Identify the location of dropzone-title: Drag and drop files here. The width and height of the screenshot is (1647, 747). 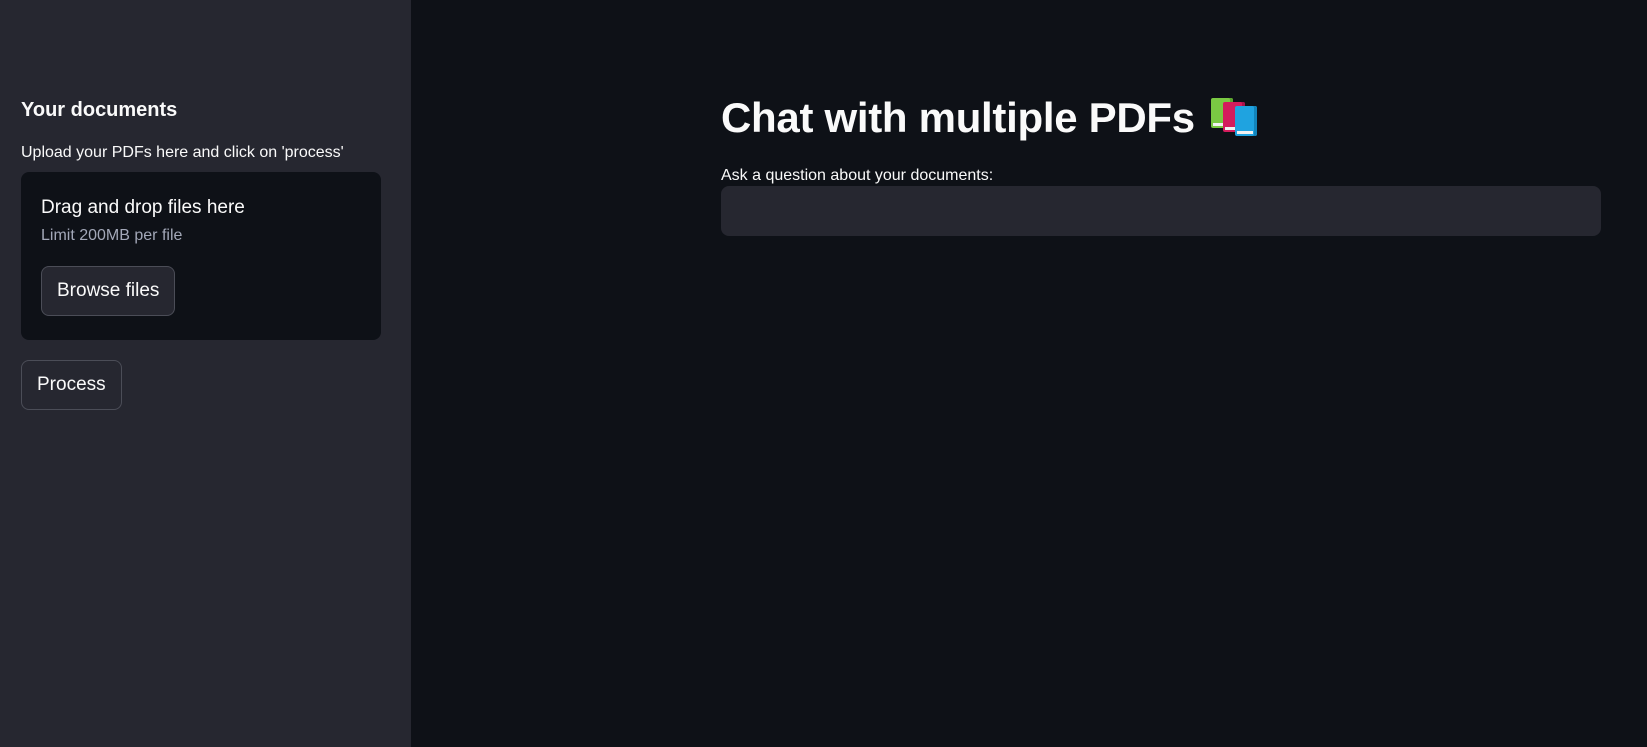
(143, 207).